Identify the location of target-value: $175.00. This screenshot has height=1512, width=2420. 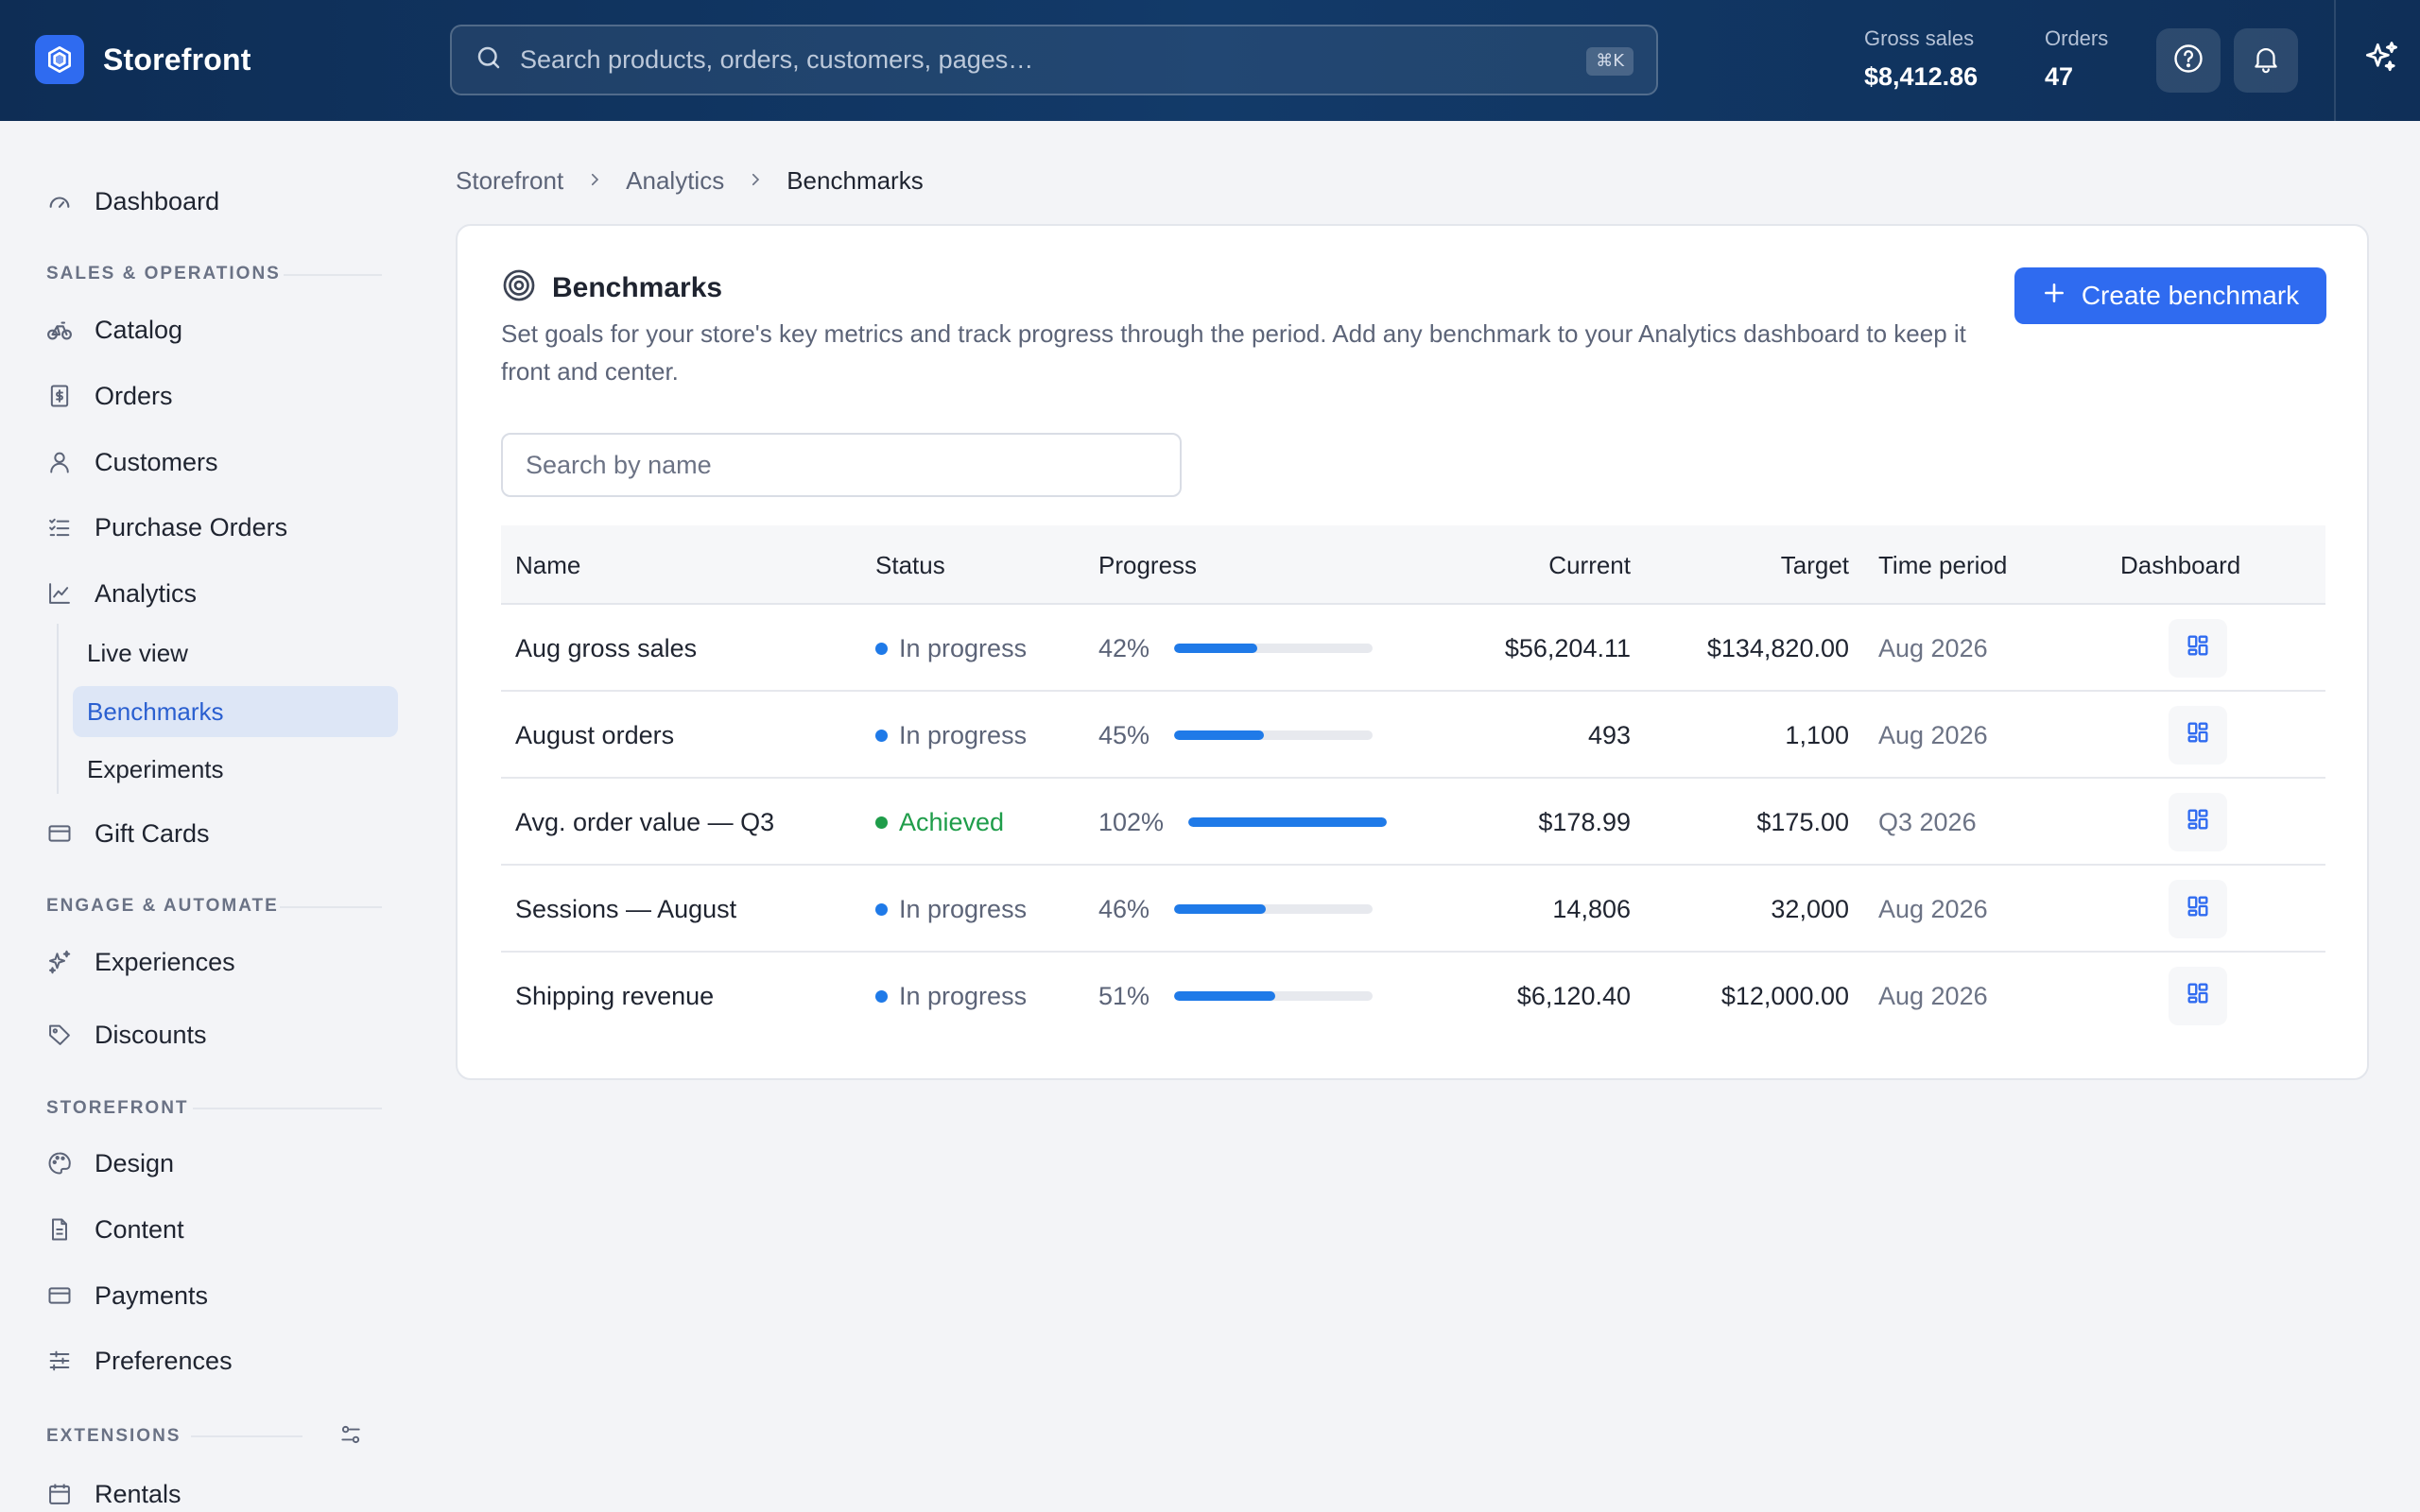
(1802, 821).